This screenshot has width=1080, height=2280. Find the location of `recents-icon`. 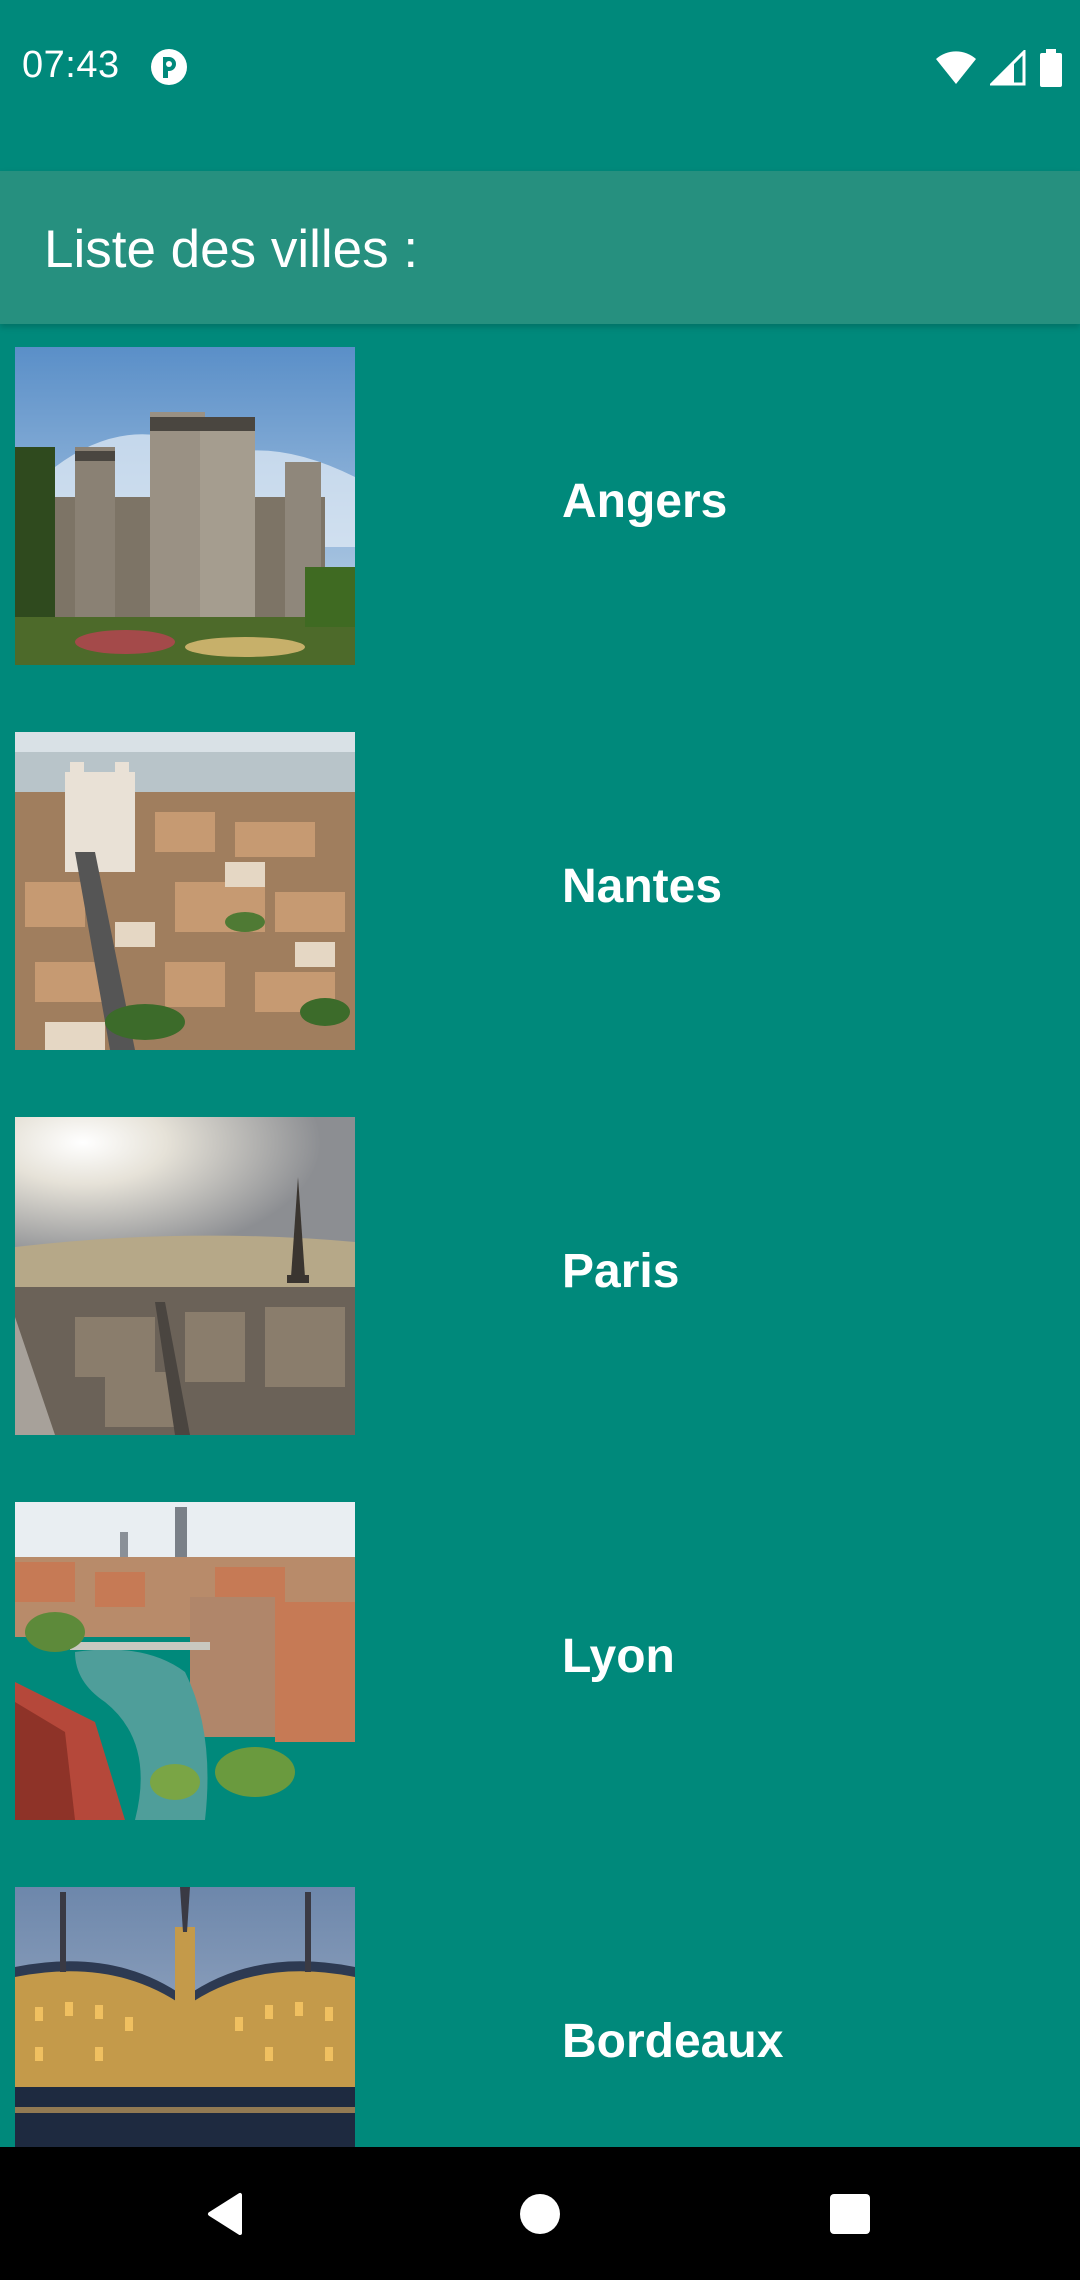

recents-icon is located at coordinates (850, 2214).